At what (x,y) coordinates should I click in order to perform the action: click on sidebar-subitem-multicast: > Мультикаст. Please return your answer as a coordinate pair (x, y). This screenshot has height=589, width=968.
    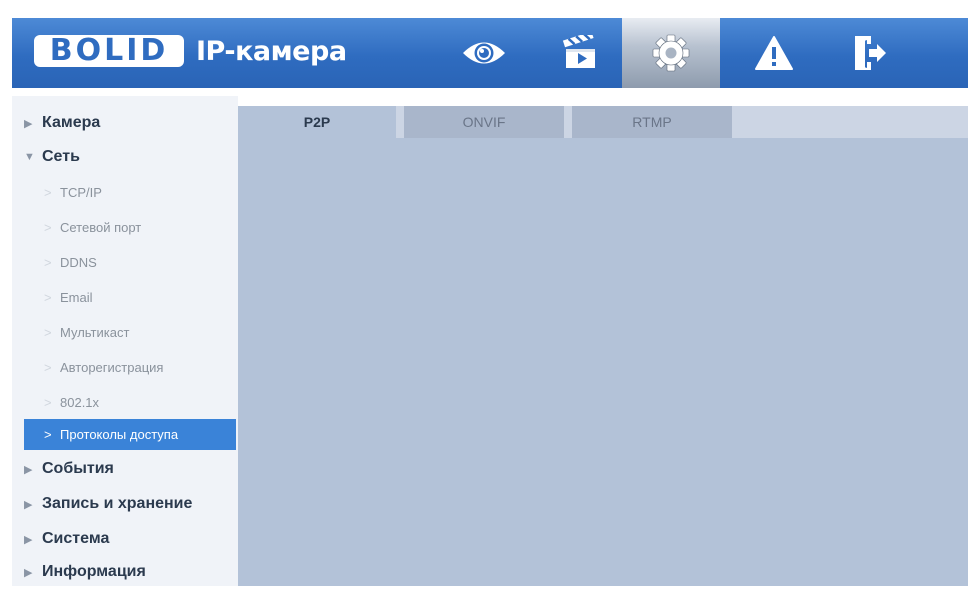
    Looking at the image, I should click on (125, 332).